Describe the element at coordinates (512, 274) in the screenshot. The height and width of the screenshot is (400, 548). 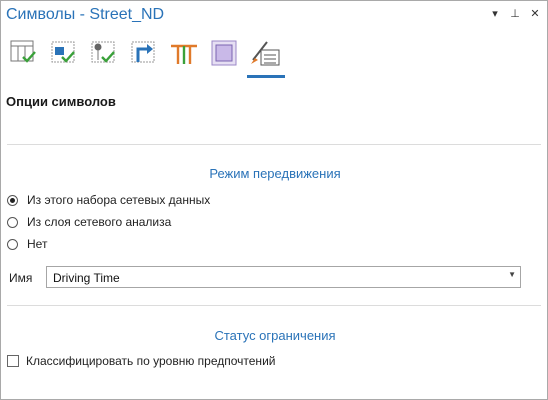
I see `dropdown-arrow-icon: ▼` at that location.